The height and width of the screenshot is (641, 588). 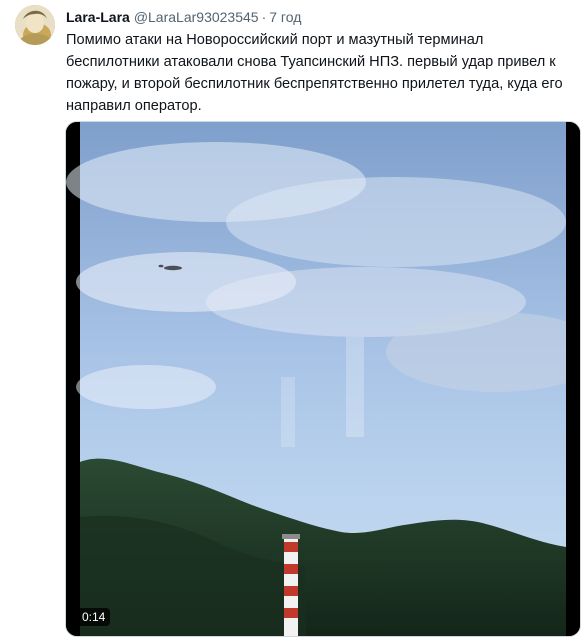 What do you see at coordinates (98, 17) in the screenshot?
I see `author-display-name: Lara-Lara` at bounding box center [98, 17].